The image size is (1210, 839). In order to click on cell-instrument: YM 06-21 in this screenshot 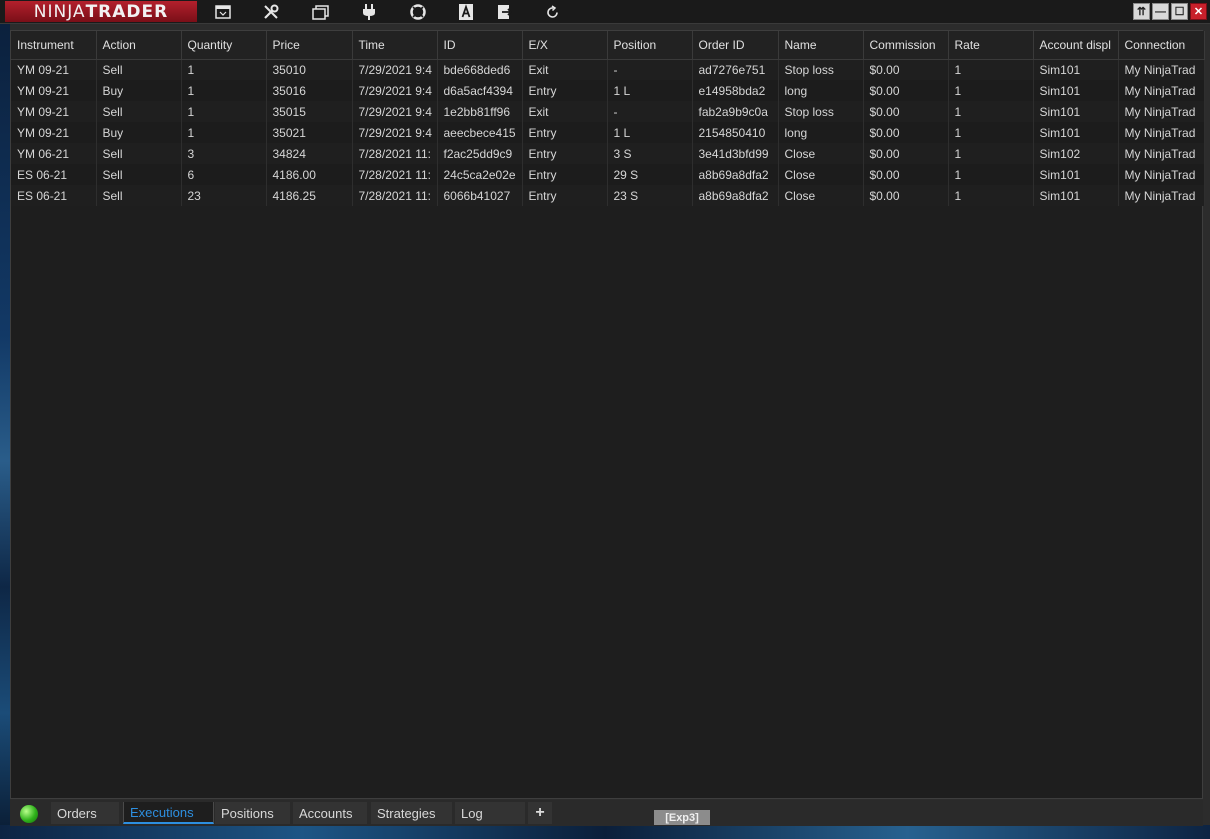, I will do `click(54, 153)`.